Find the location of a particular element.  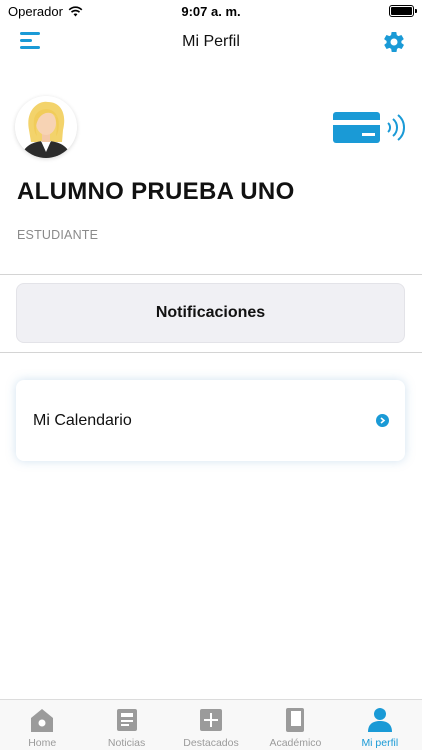

calendar-label: Mi Calendario is located at coordinates (82, 420).